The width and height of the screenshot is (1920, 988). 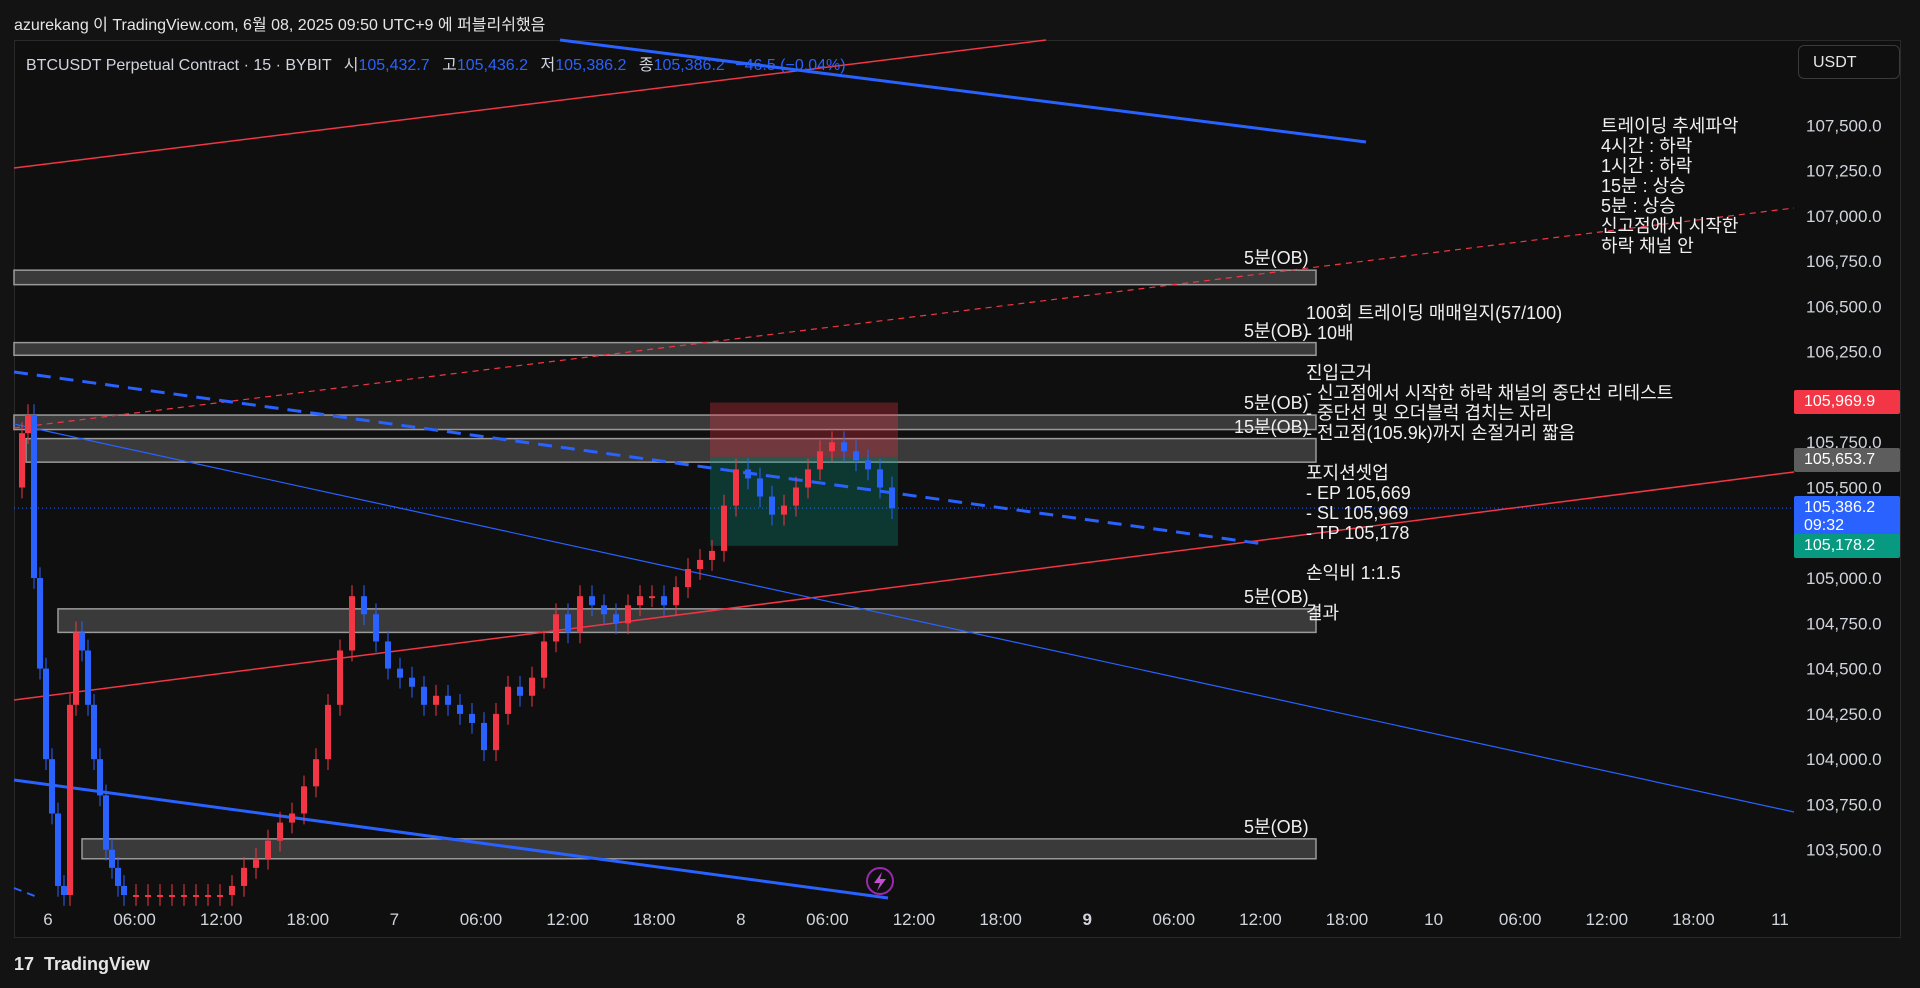 What do you see at coordinates (1433, 919) in the screenshot?
I see `time-tick-label: 10` at bounding box center [1433, 919].